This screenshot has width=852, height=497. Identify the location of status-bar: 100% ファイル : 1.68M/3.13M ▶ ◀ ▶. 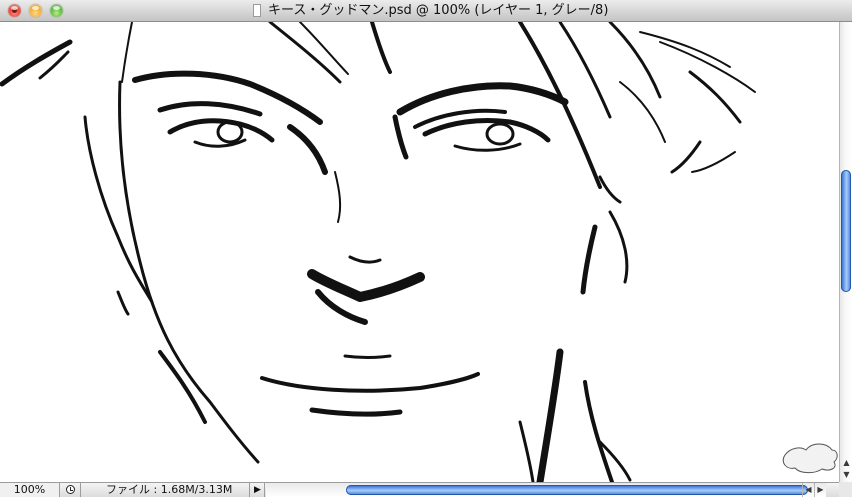
(426, 489).